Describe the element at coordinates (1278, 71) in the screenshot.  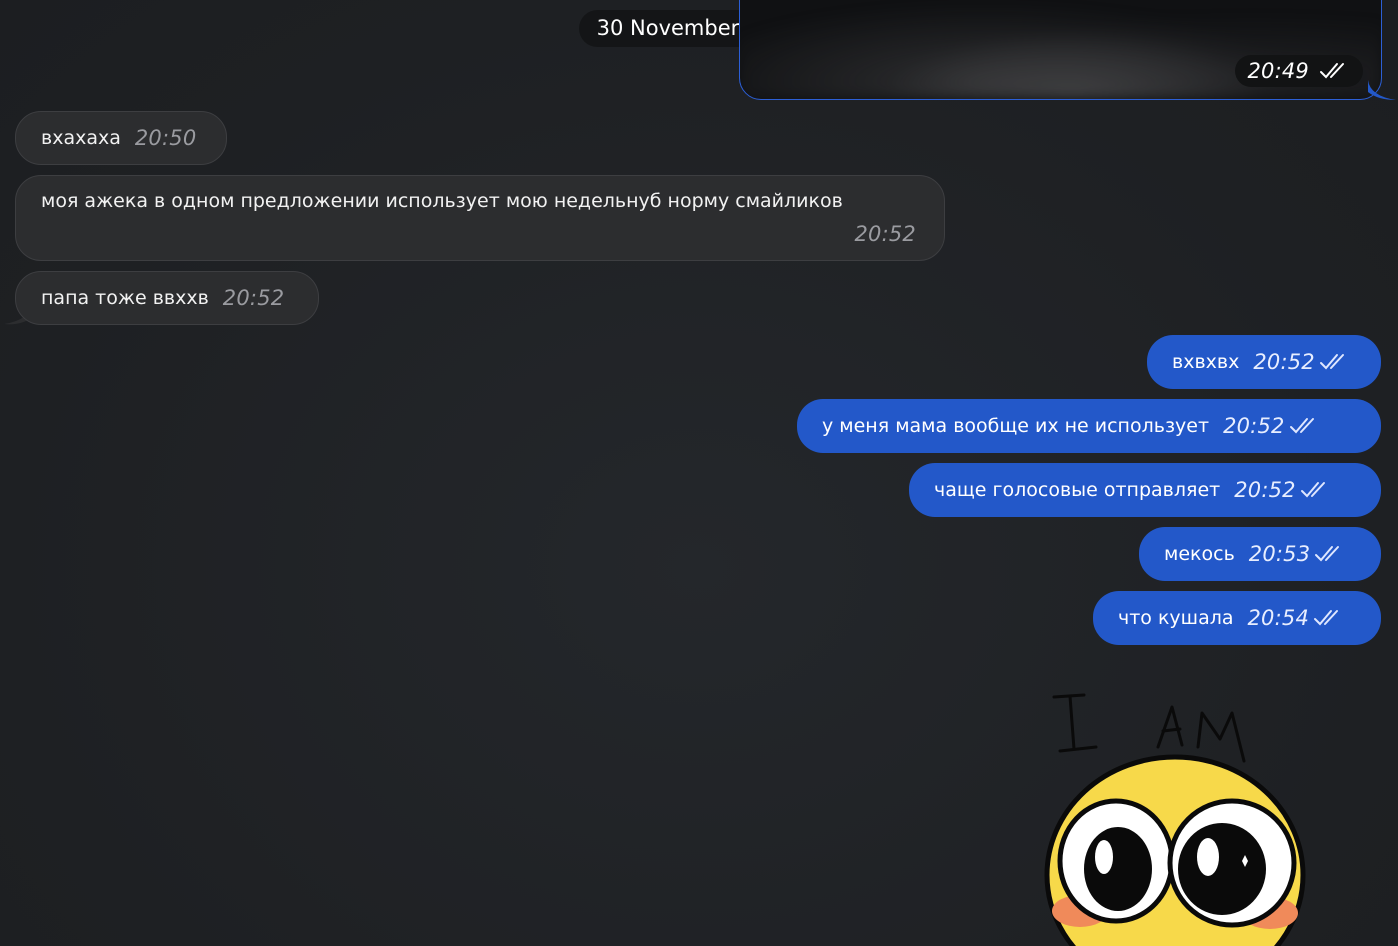
I see `message-time: 20:49` at that location.